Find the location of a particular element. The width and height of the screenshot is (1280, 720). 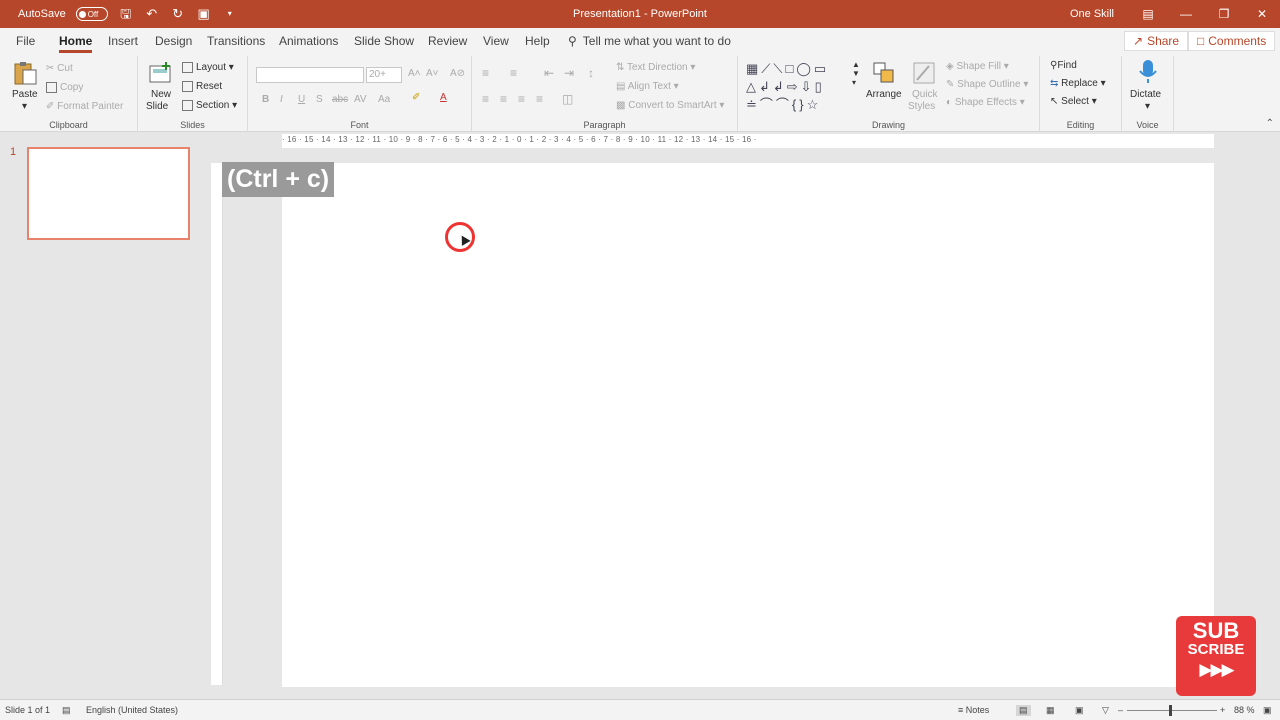

tab-insert: Insert is located at coordinates (123, 41).